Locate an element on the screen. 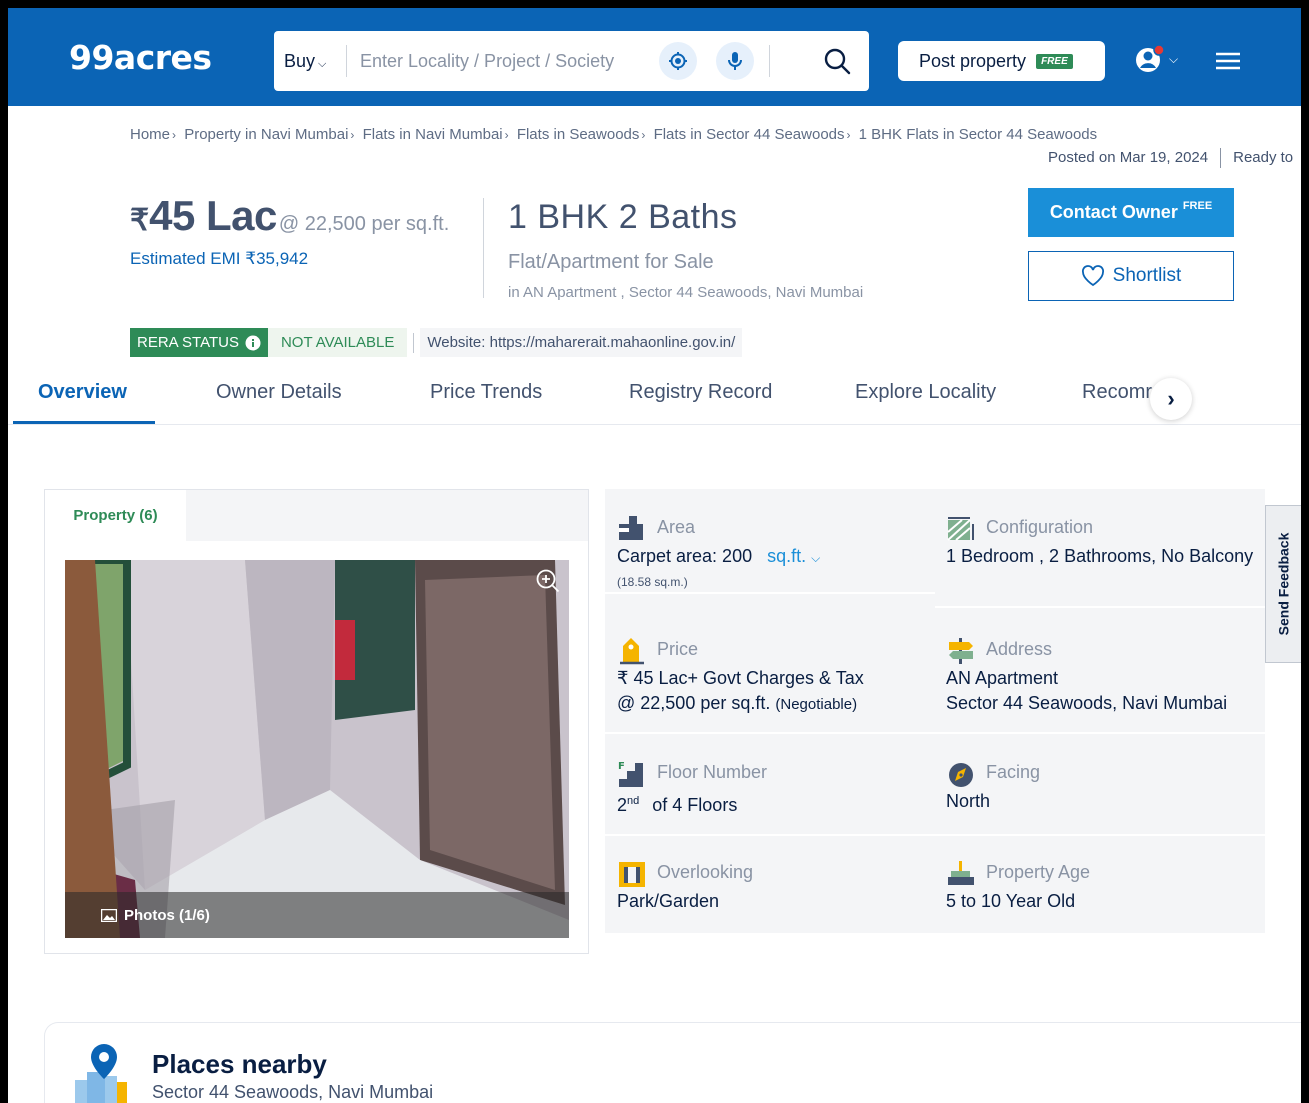  posting-info: Posted on Mar 19, 2024 Ready to is located at coordinates (1170, 158).